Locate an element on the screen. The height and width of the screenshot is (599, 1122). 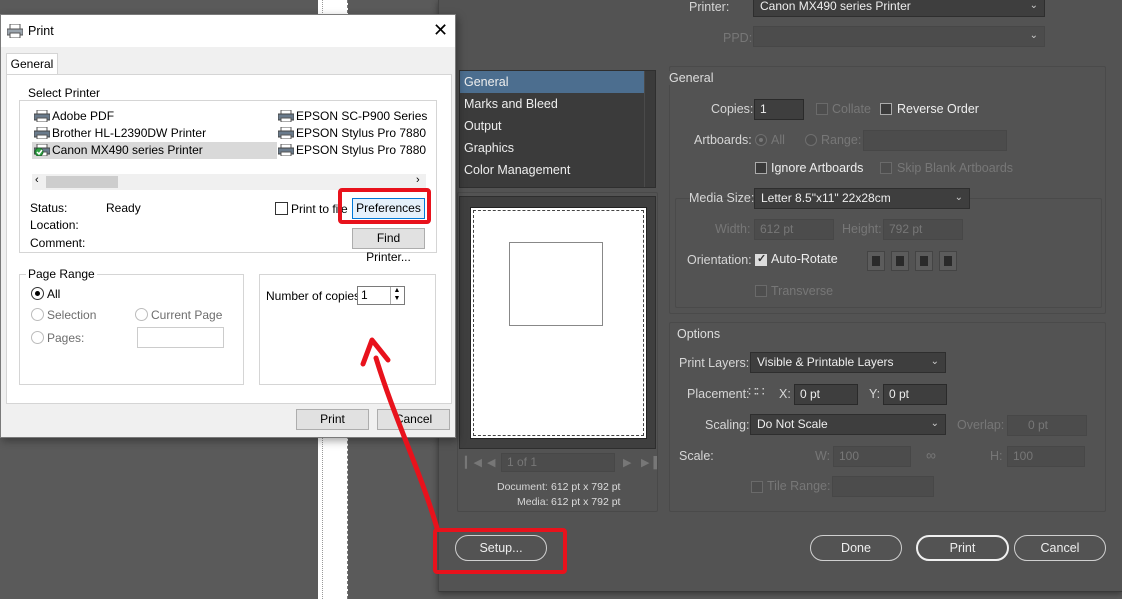
width-input: 612 pt is located at coordinates (794, 229).